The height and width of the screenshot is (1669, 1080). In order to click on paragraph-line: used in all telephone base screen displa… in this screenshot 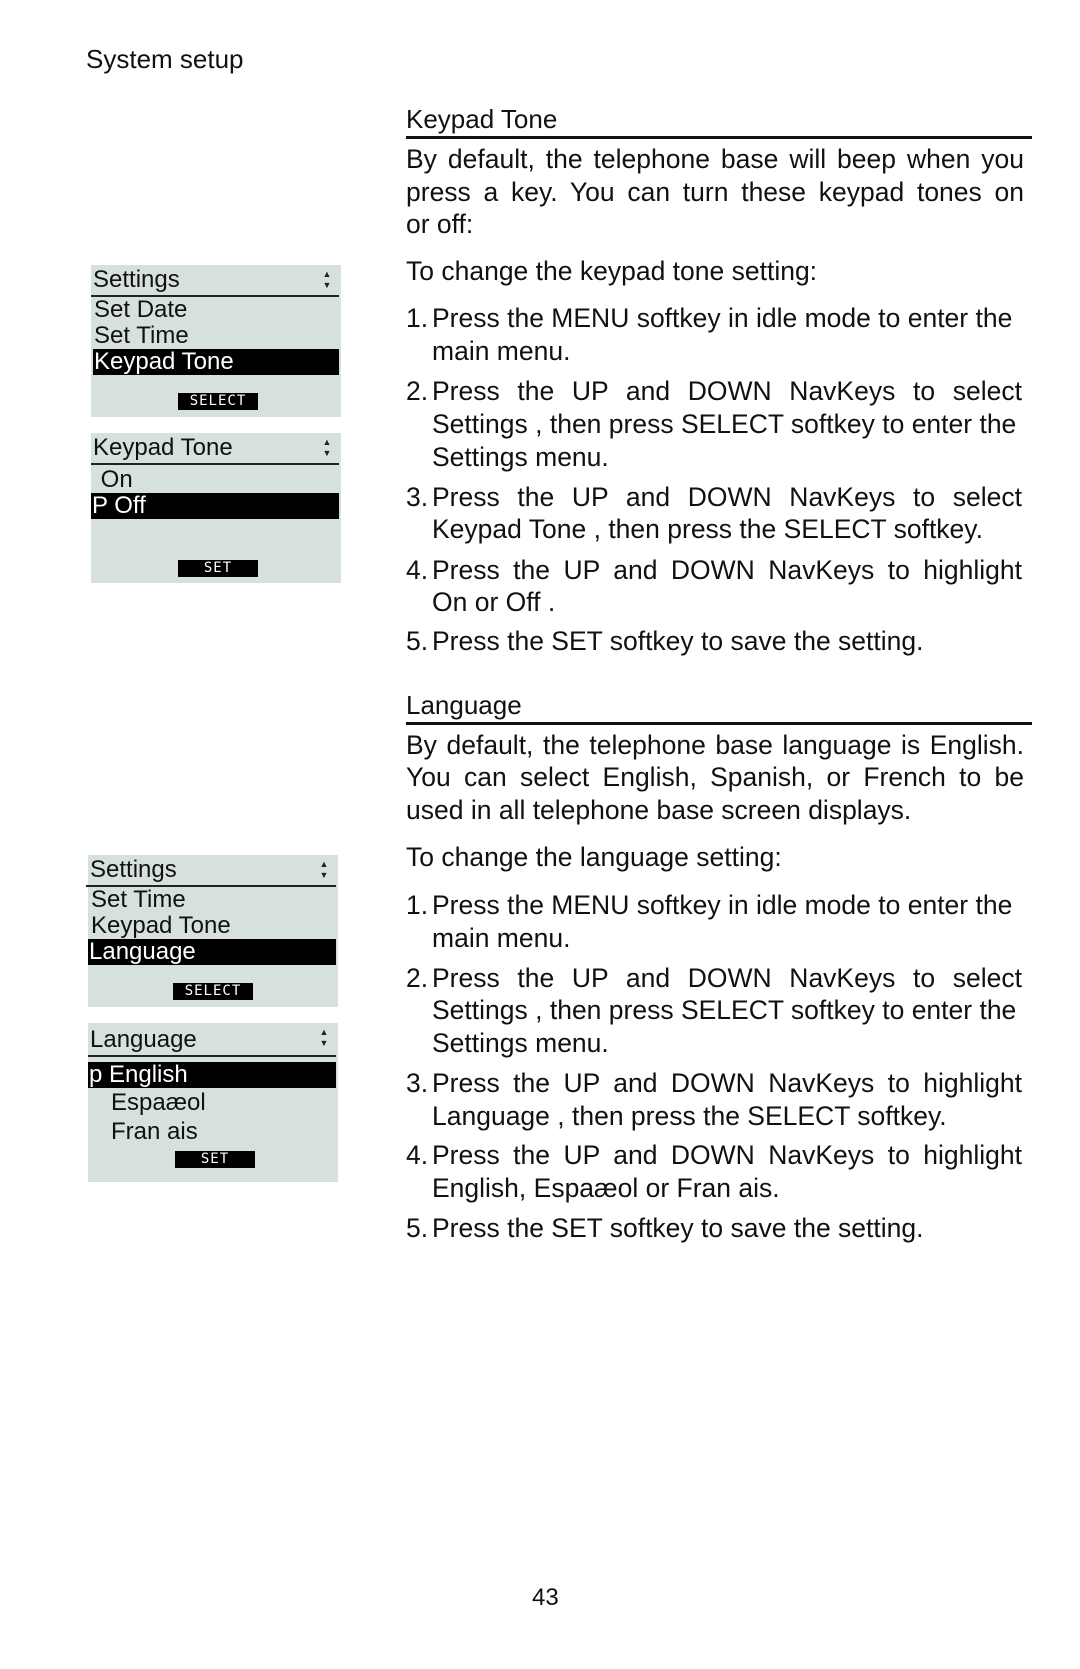, I will do `click(659, 810)`.